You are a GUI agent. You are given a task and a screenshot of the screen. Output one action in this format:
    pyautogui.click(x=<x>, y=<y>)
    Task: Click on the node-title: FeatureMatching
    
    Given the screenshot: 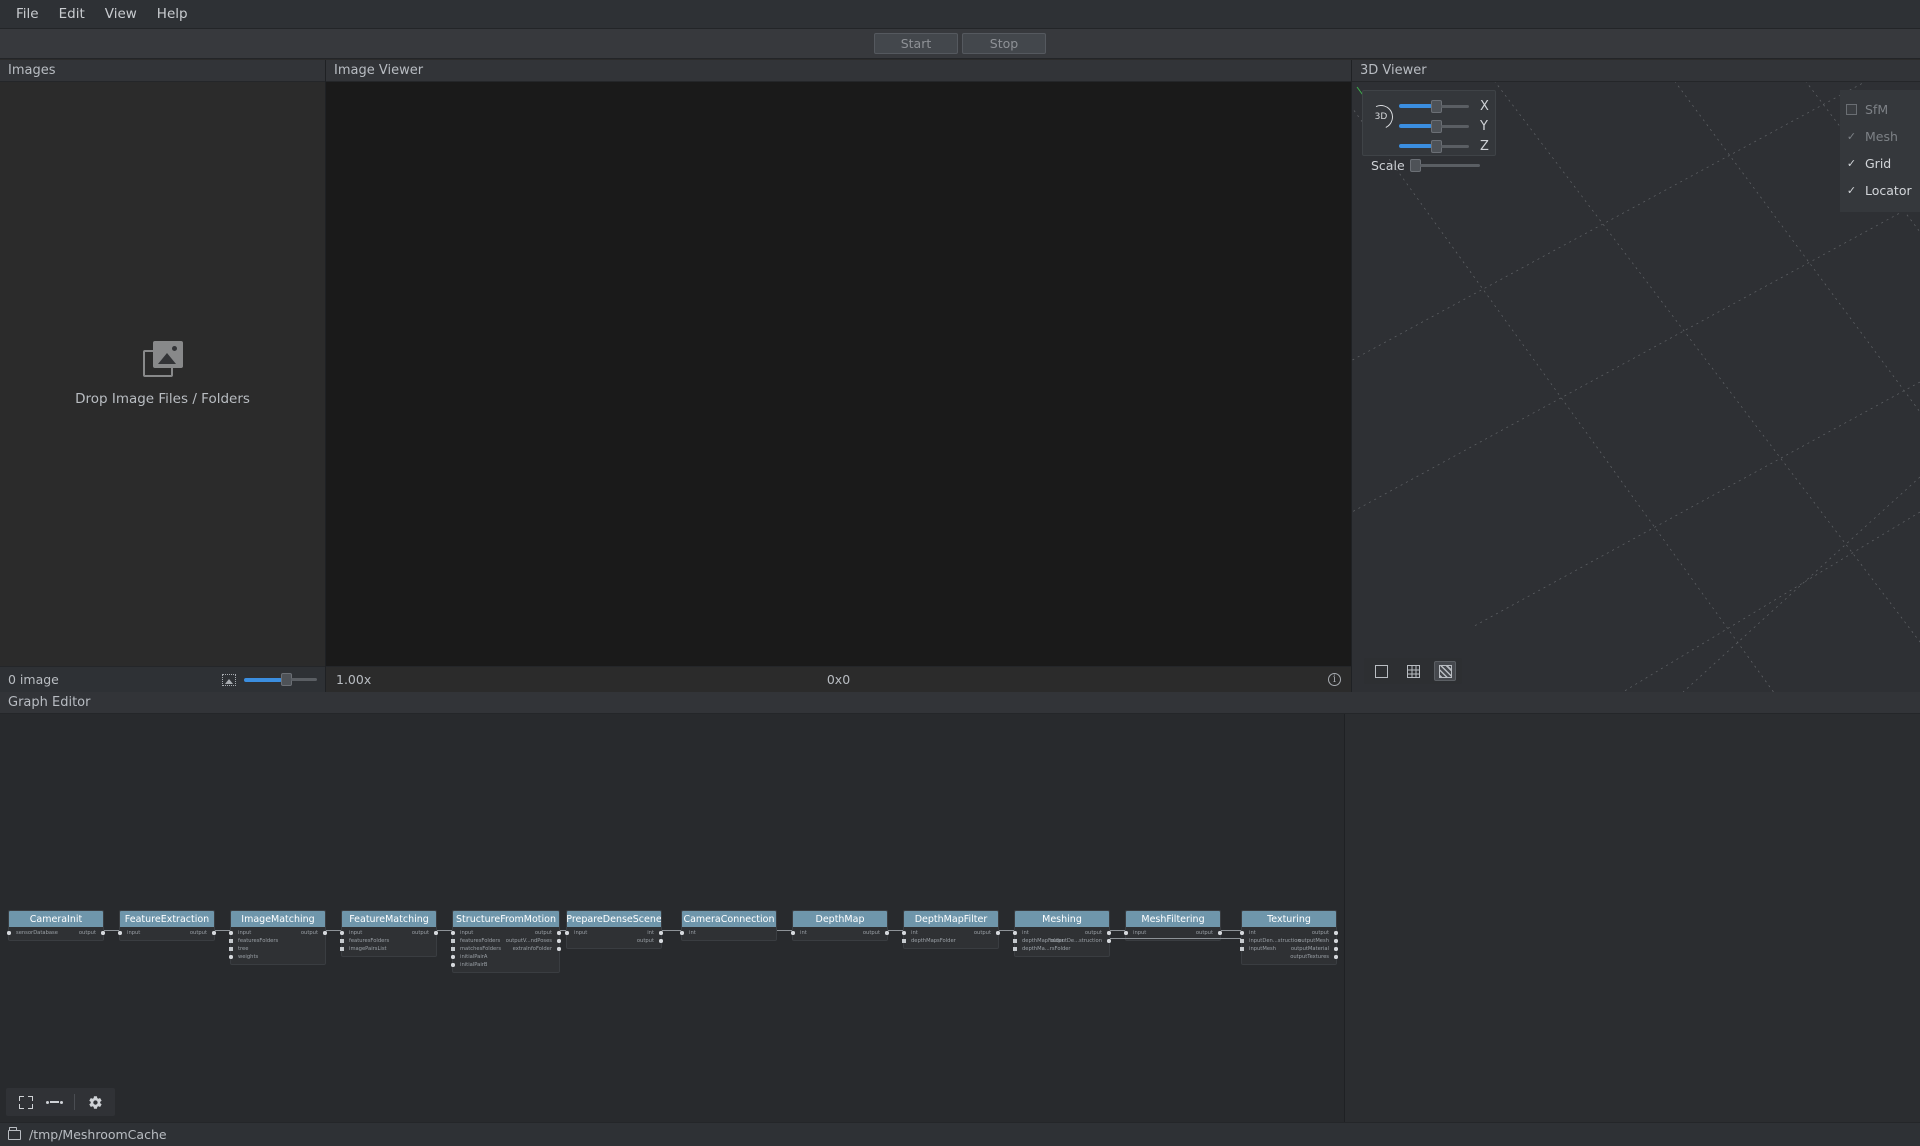 What is the action you would take?
    pyautogui.click(x=389, y=919)
    